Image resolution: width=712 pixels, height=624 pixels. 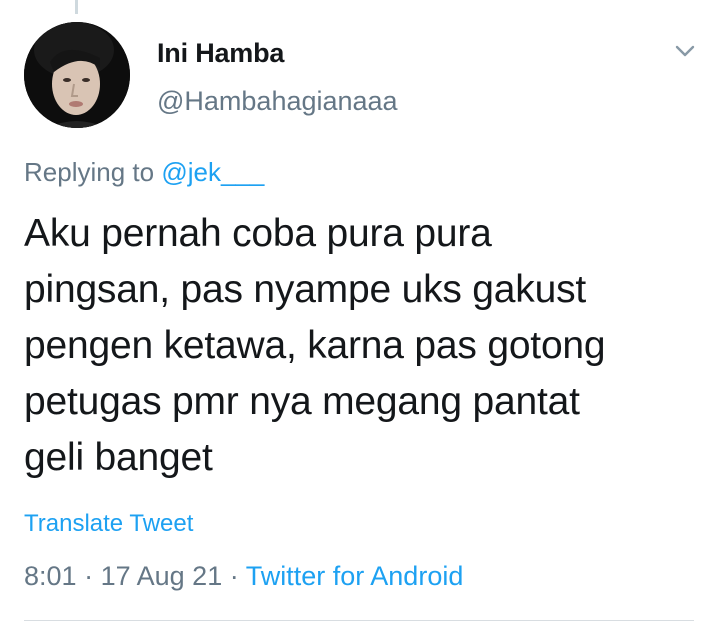 I want to click on replying-to-line: Replying to @jek___, so click(x=144, y=172).